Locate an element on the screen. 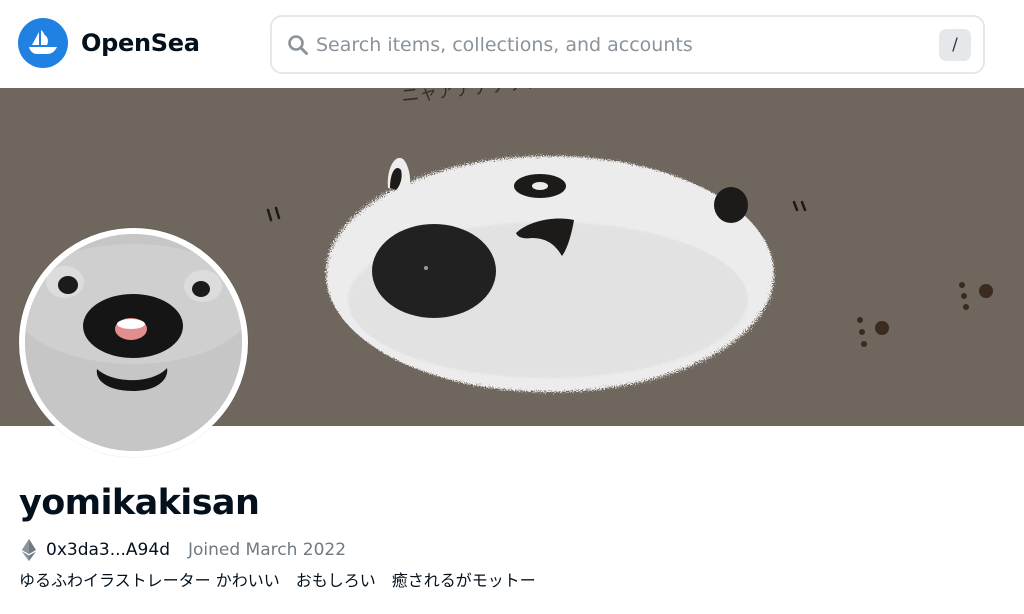 This screenshot has width=1024, height=614. opensea-logo-link: OpenSea is located at coordinates (109, 43).